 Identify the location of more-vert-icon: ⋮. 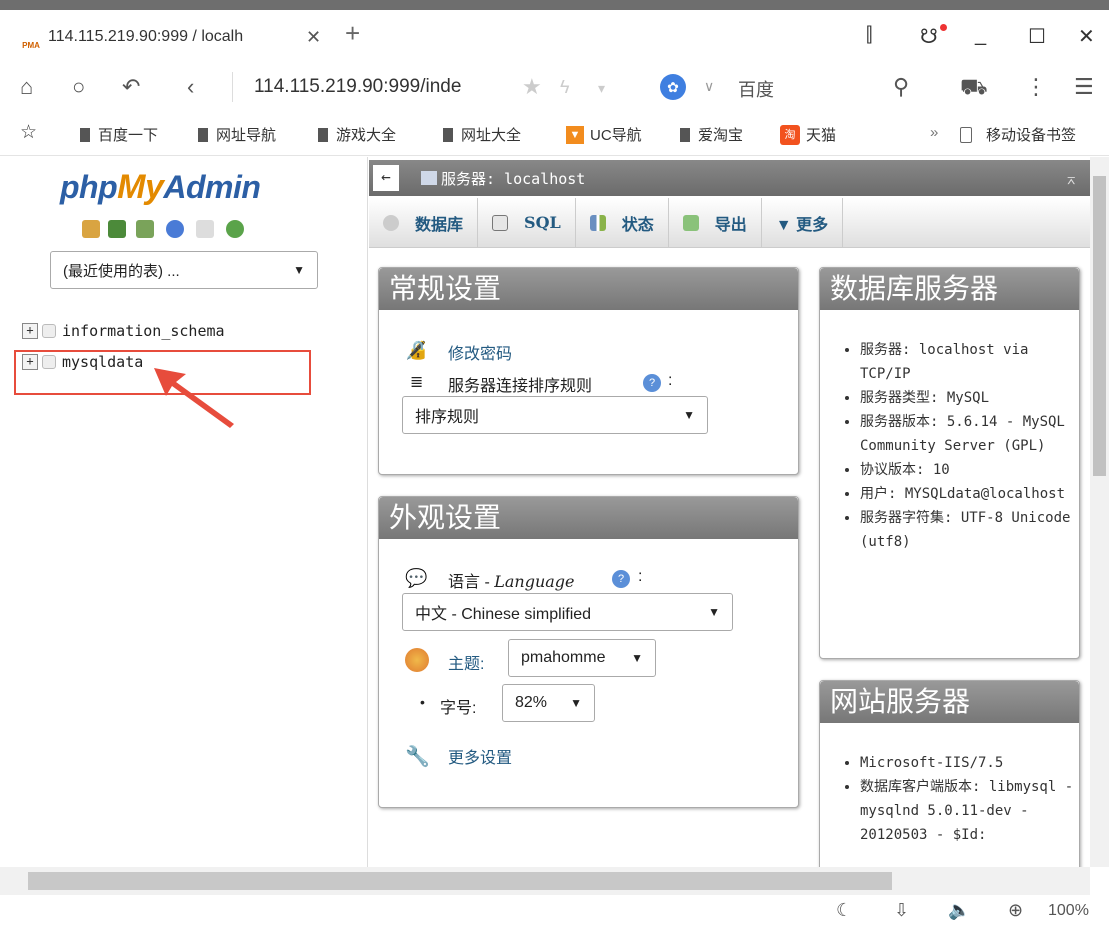
(1036, 87).